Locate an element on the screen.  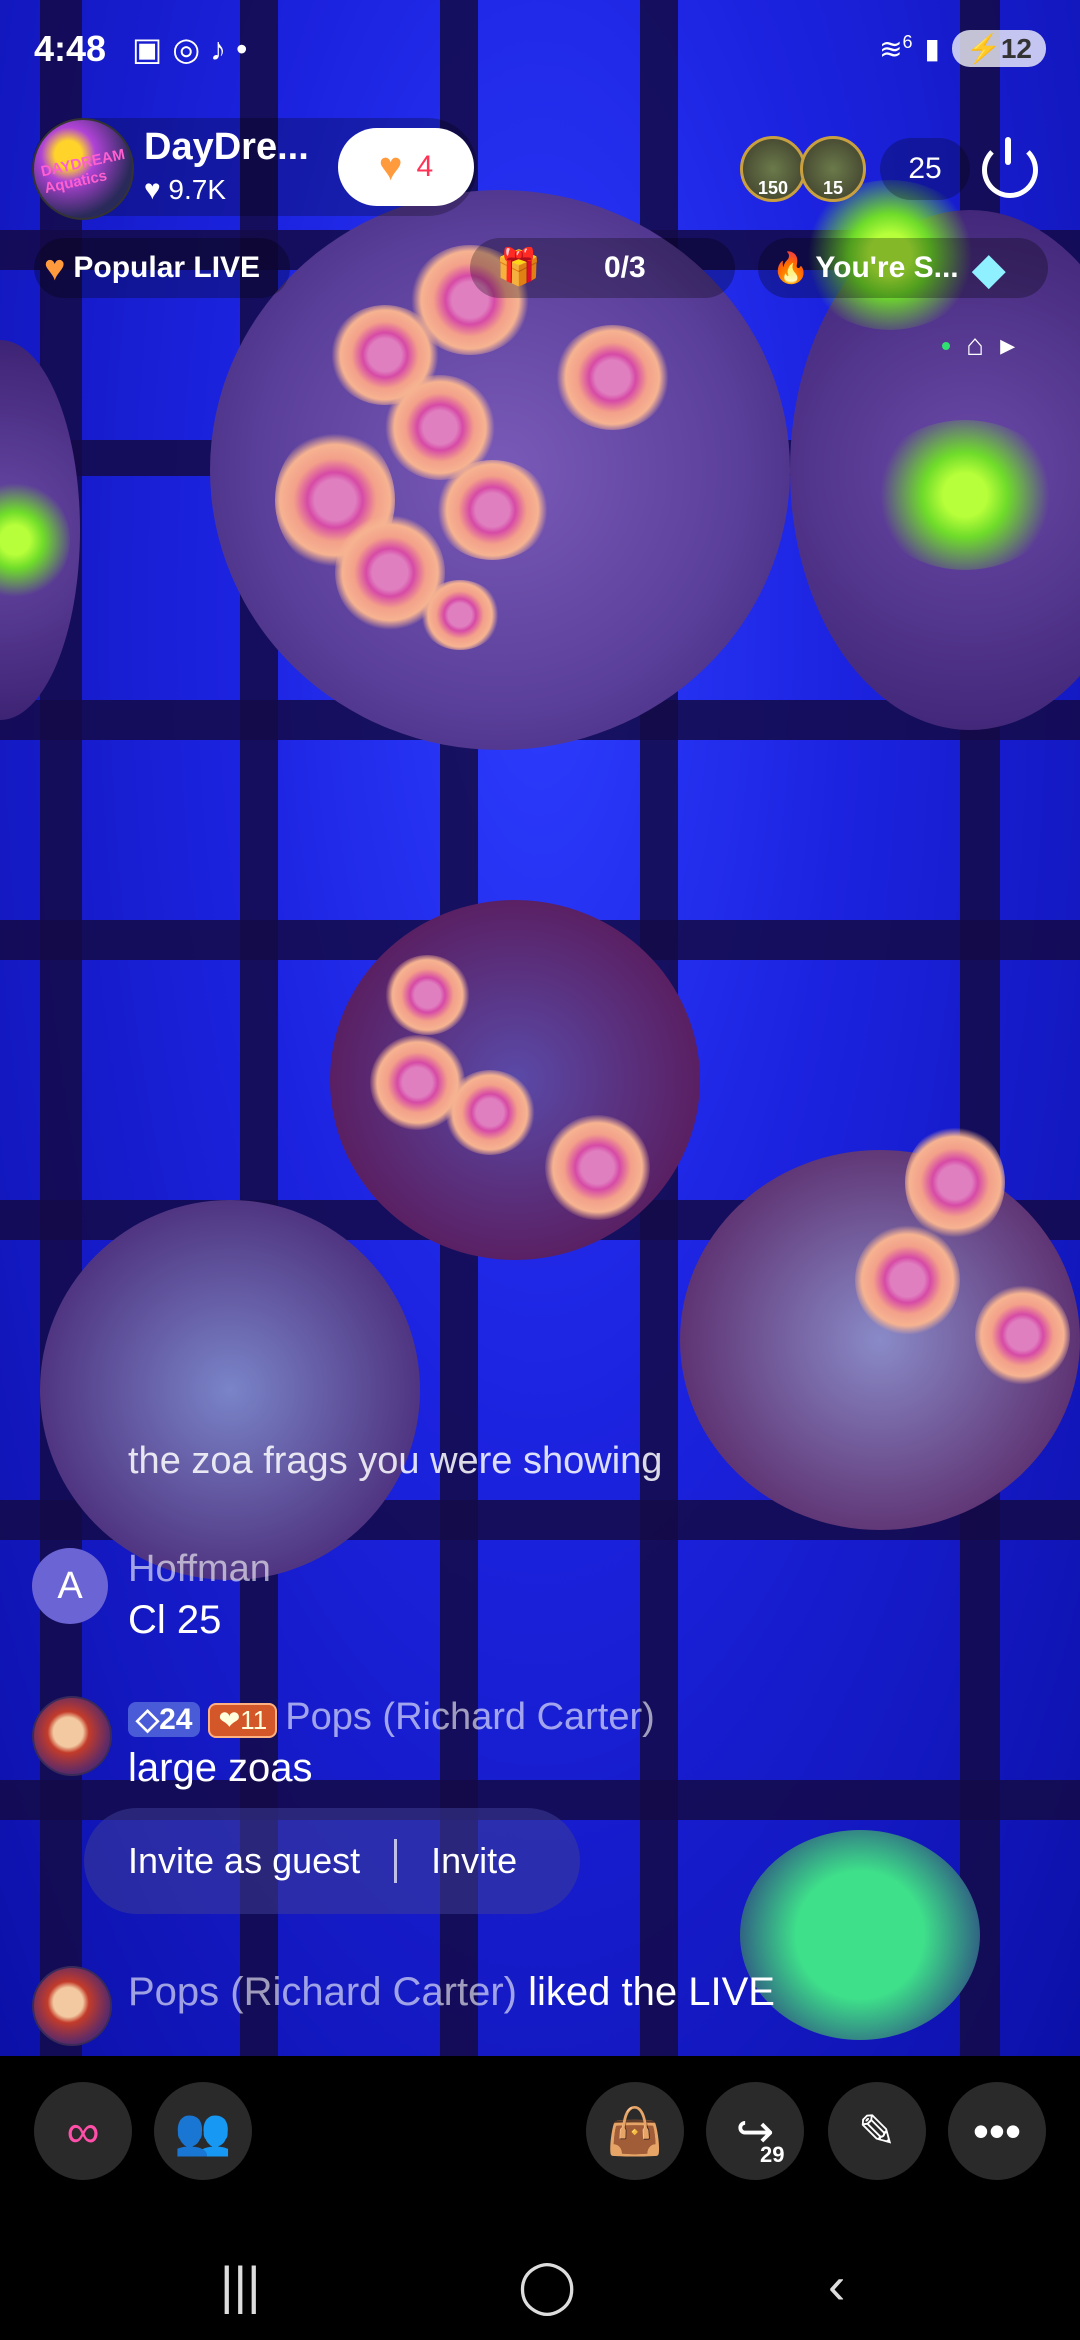
people-icon: 👥 is located at coordinates (203, 2130).